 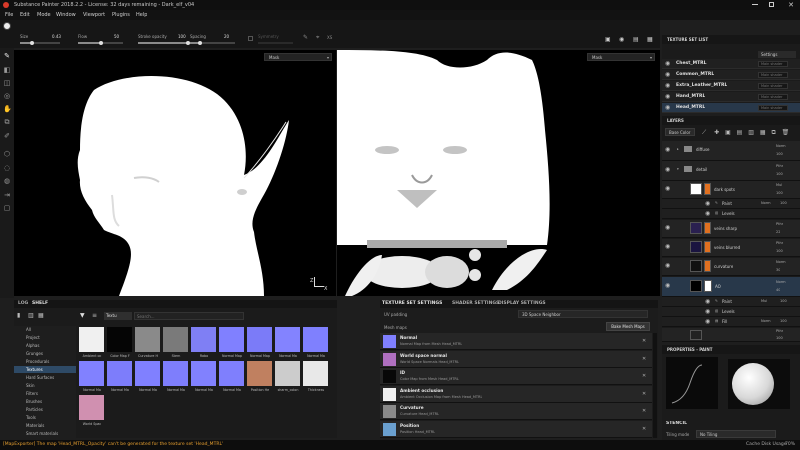 I want to click on minimize-button, so click(x=755, y=4).